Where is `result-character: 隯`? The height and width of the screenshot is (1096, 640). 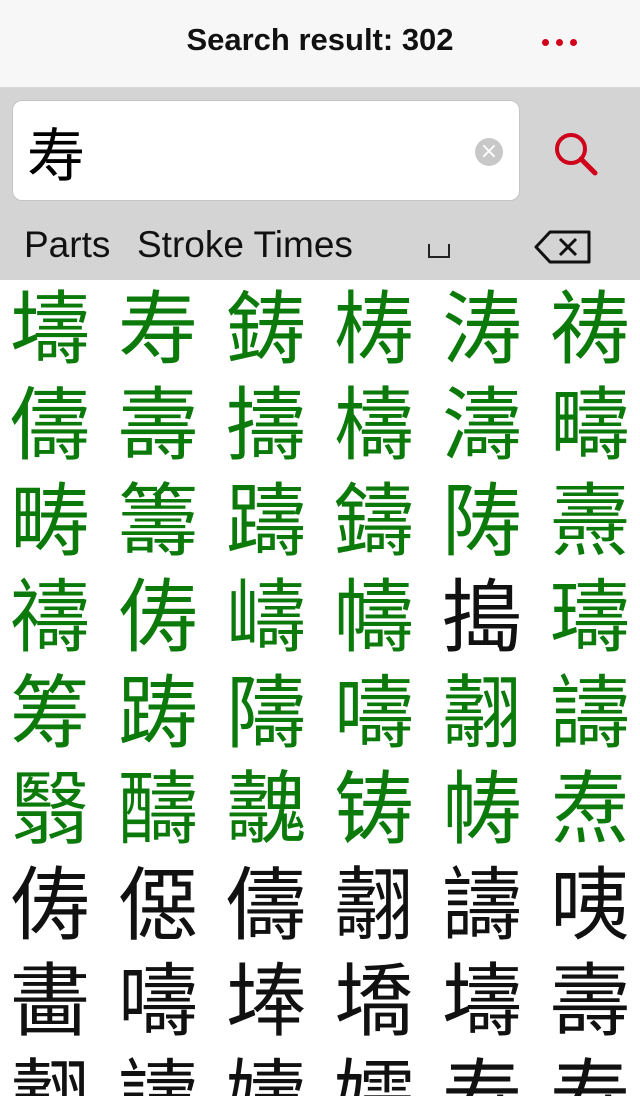 result-character: 隯 is located at coordinates (266, 714).